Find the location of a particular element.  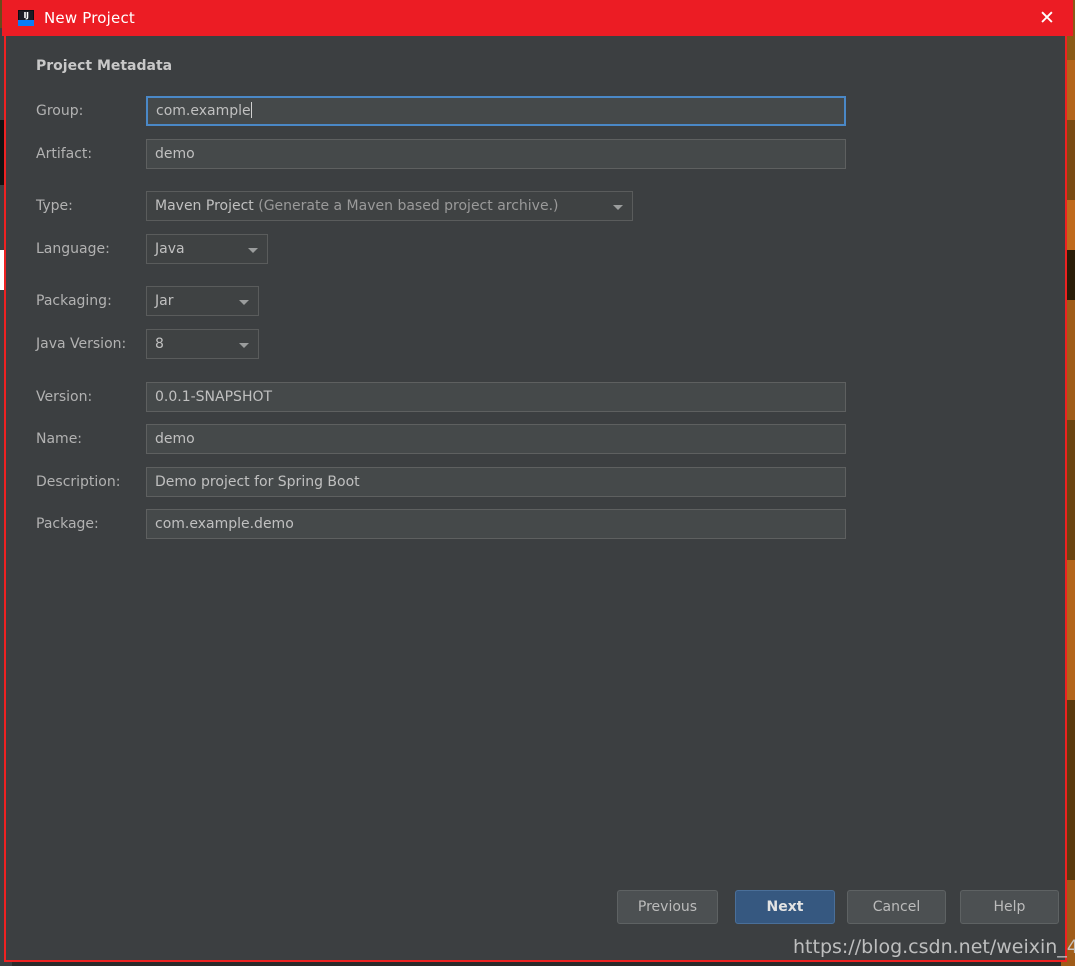

package-input: com.example.demo is located at coordinates (496, 524).